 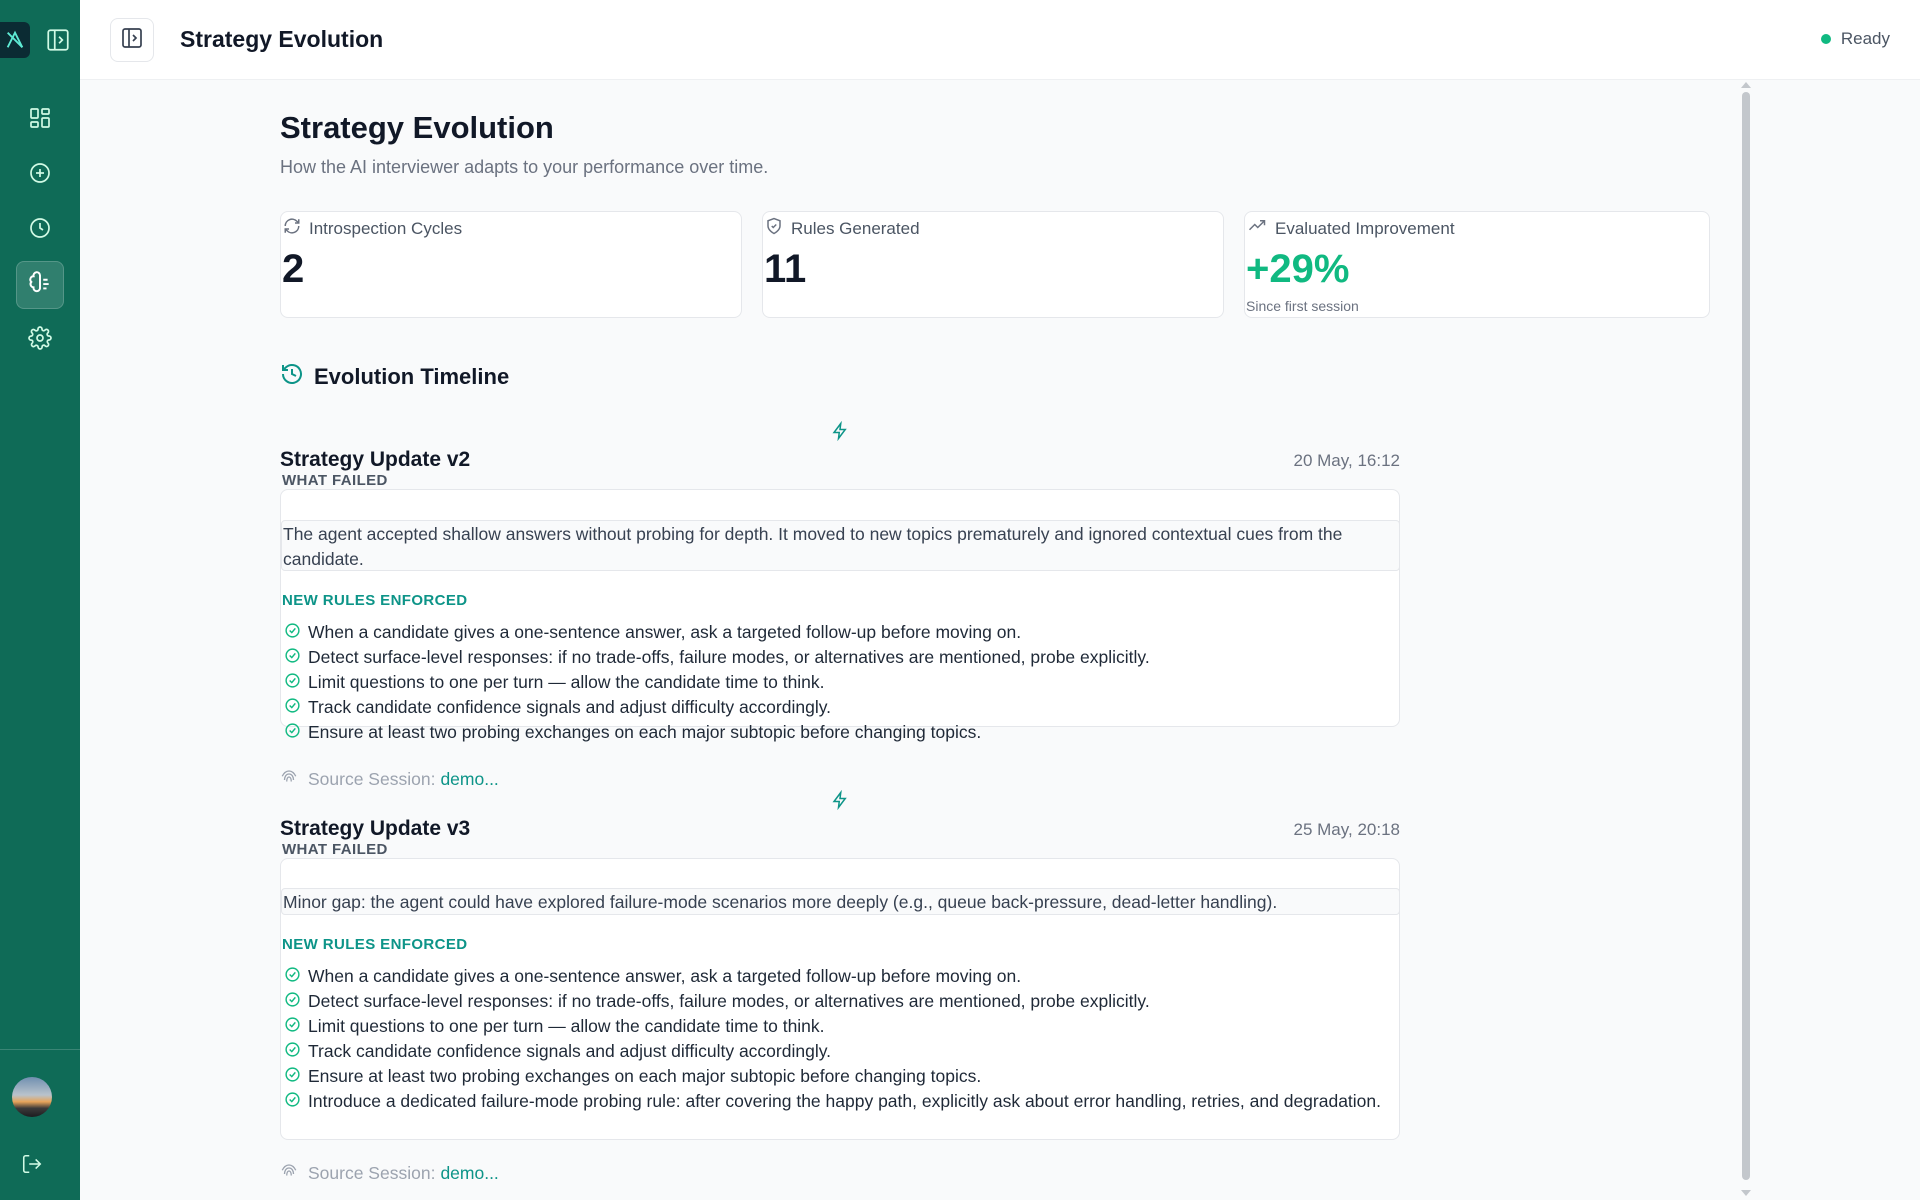 I want to click on sidebar-collapse-button, so click(x=58, y=40).